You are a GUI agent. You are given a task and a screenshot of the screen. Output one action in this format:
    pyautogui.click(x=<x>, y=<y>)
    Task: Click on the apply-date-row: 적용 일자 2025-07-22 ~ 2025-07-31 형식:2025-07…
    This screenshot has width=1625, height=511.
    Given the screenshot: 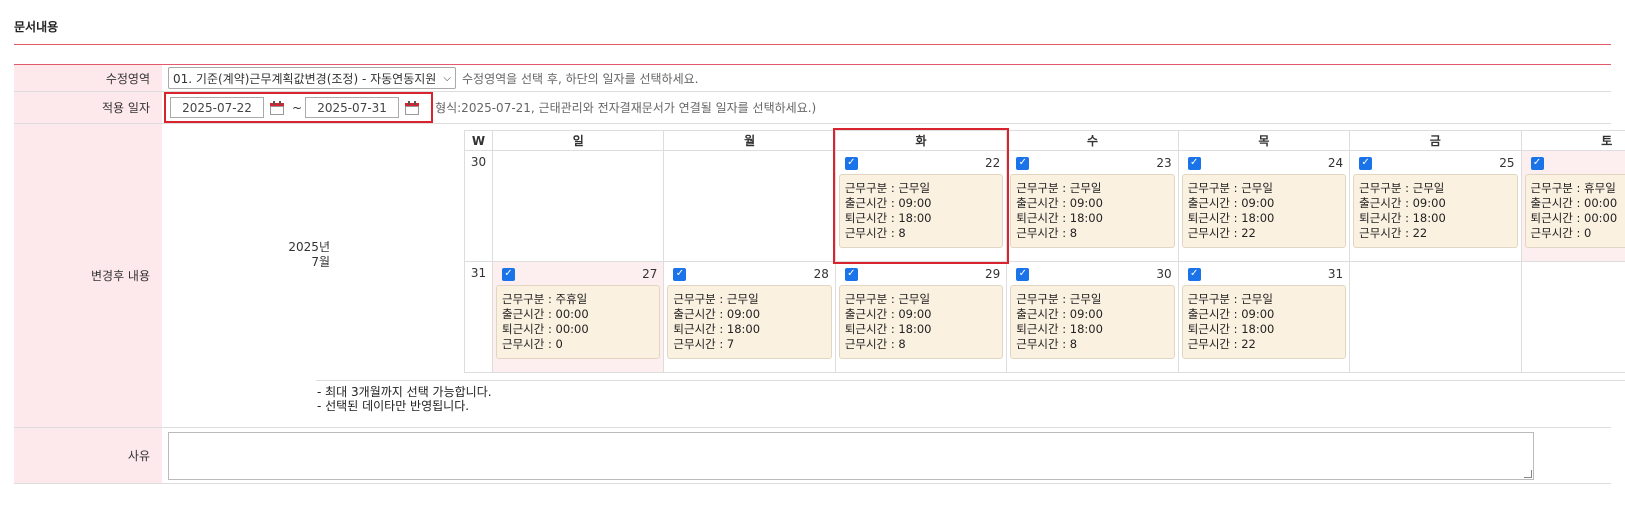 What is the action you would take?
    pyautogui.click(x=812, y=108)
    